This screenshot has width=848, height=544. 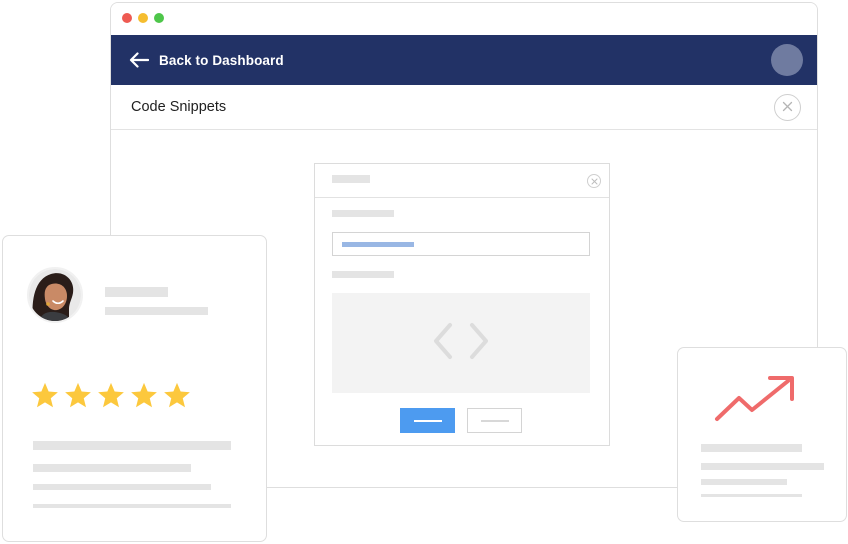 I want to click on back-to-dashboard-button: Back to Dashboard, so click(x=206, y=60).